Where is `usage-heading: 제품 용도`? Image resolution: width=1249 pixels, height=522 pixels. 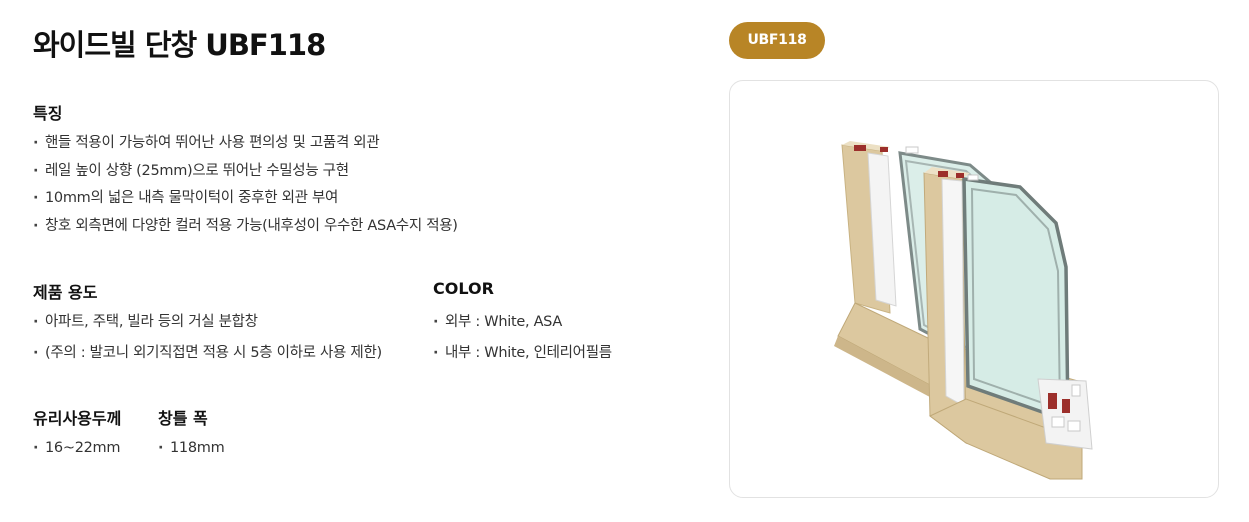
usage-heading: 제품 용도 is located at coordinates (65, 292).